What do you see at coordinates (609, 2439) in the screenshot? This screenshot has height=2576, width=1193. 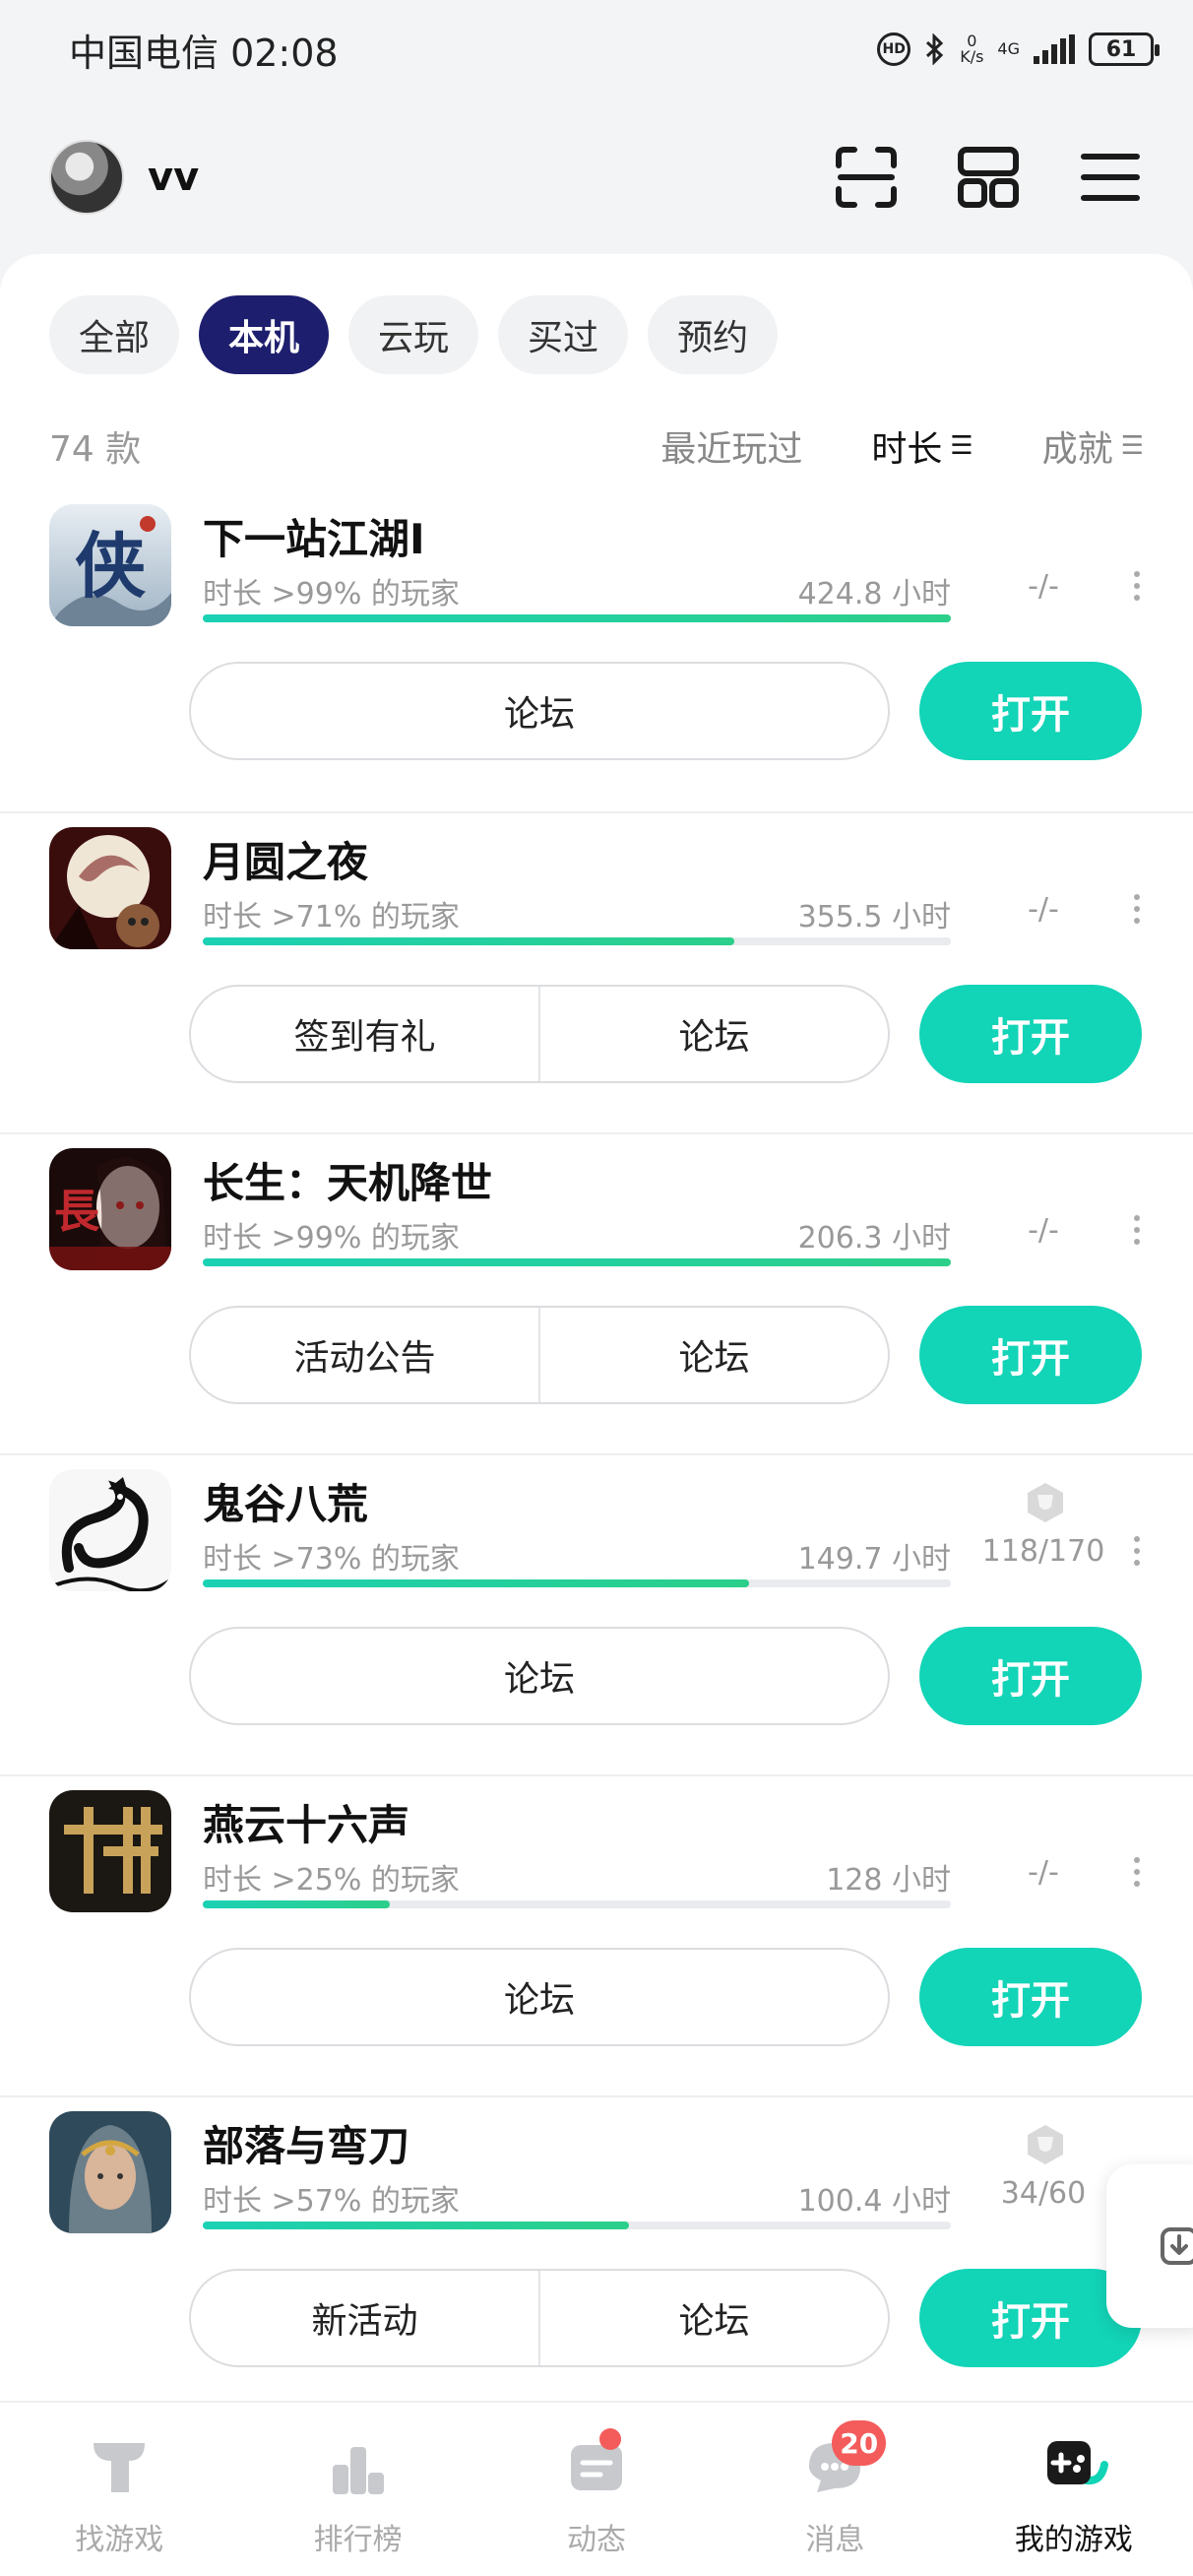 I see `feed-dot-badge` at bounding box center [609, 2439].